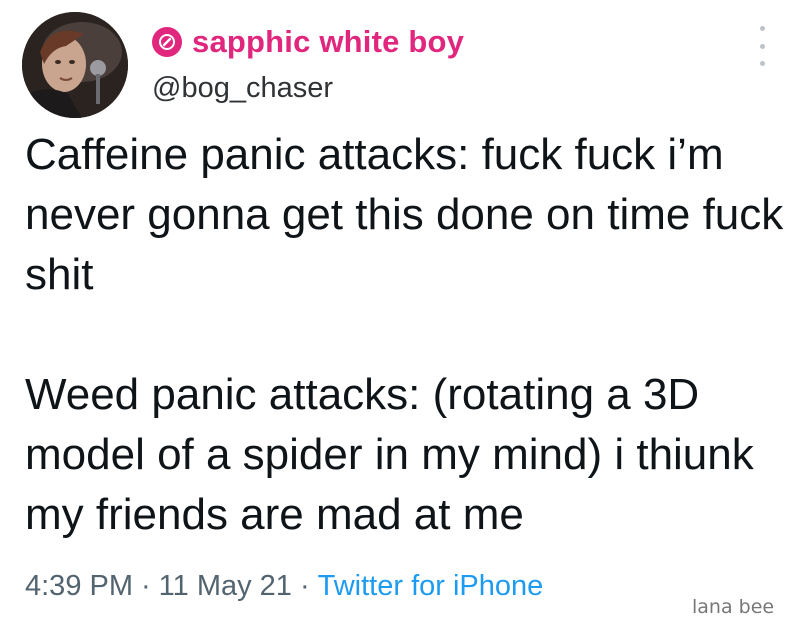 The height and width of the screenshot is (627, 800). What do you see at coordinates (242, 88) in the screenshot?
I see `user-handle: @bog_chaser` at bounding box center [242, 88].